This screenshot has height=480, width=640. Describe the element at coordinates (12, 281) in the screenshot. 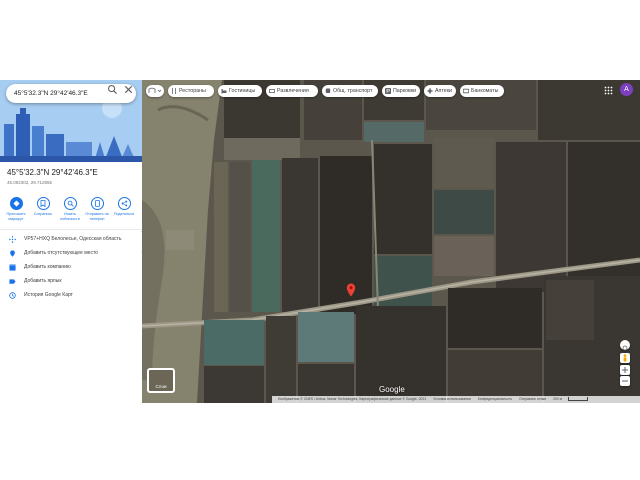

I see `label-icon` at that location.